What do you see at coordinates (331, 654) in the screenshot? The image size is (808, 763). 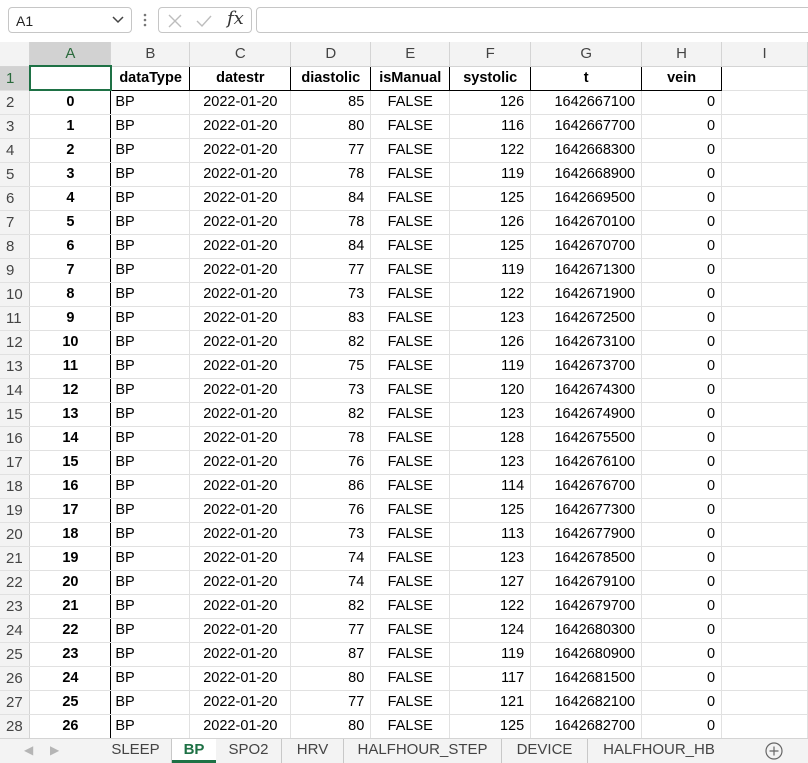 I see `data-cell: 87` at bounding box center [331, 654].